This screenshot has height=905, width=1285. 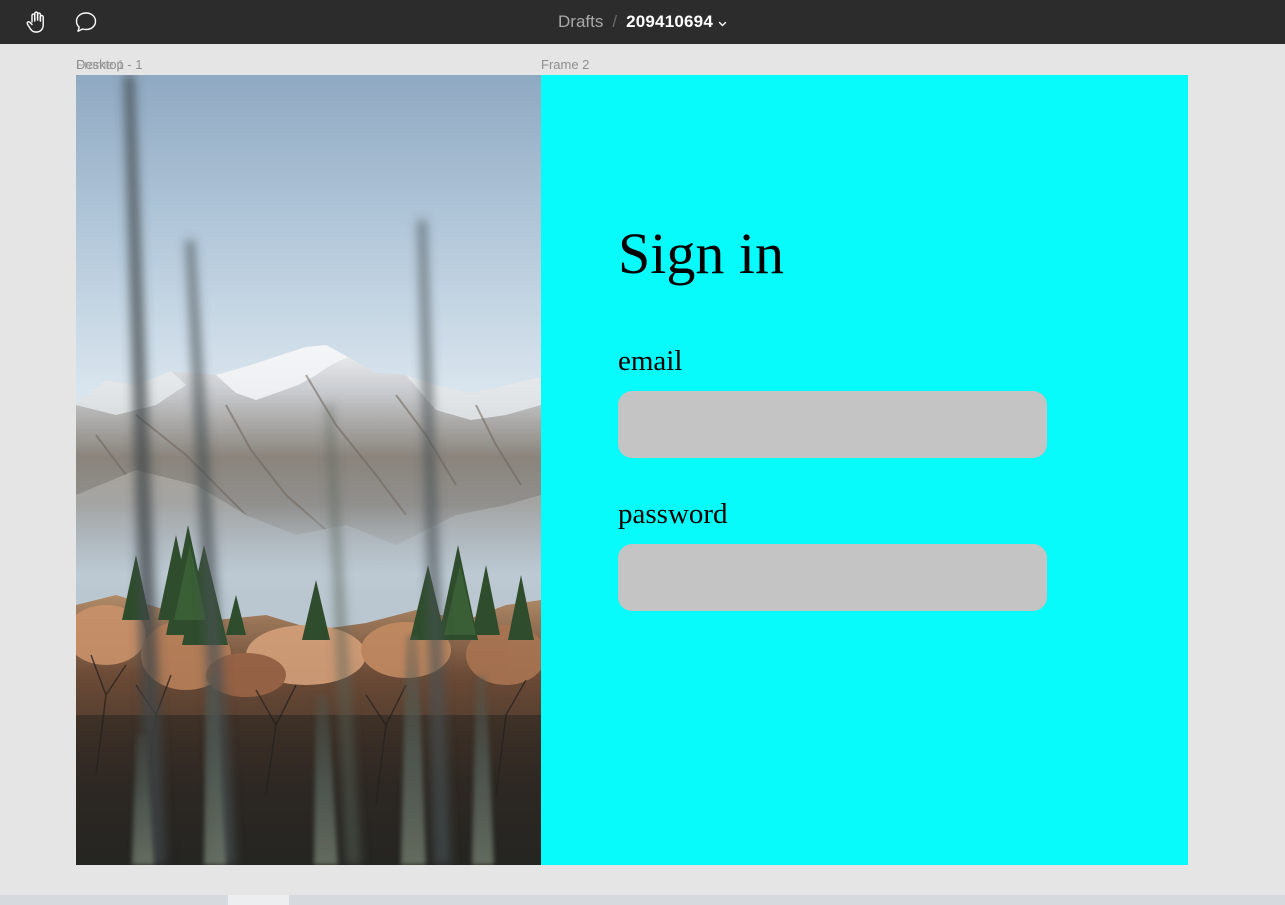 I want to click on hand-tool-button, so click(x=37, y=22).